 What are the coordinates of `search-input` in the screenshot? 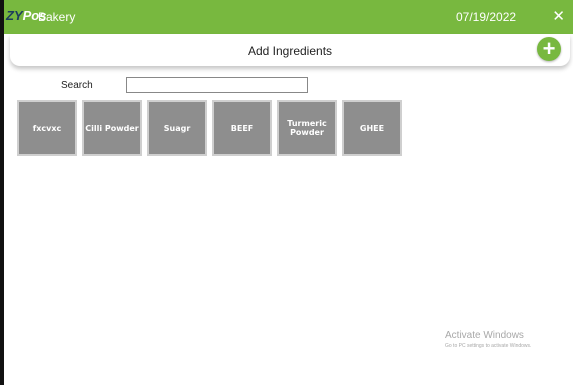 It's located at (217, 85).